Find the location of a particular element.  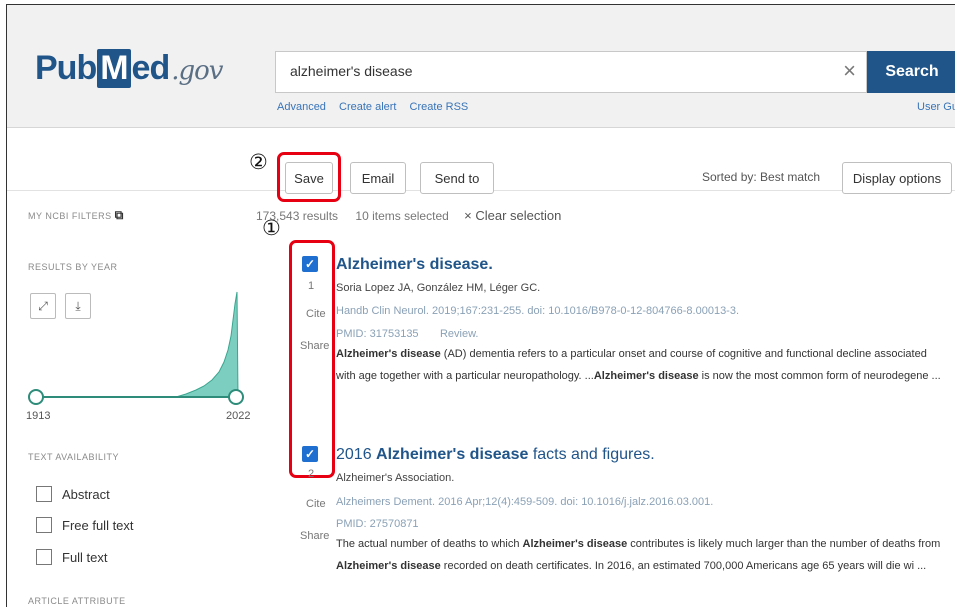

abstract-filter-checkbox is located at coordinates (44, 494).